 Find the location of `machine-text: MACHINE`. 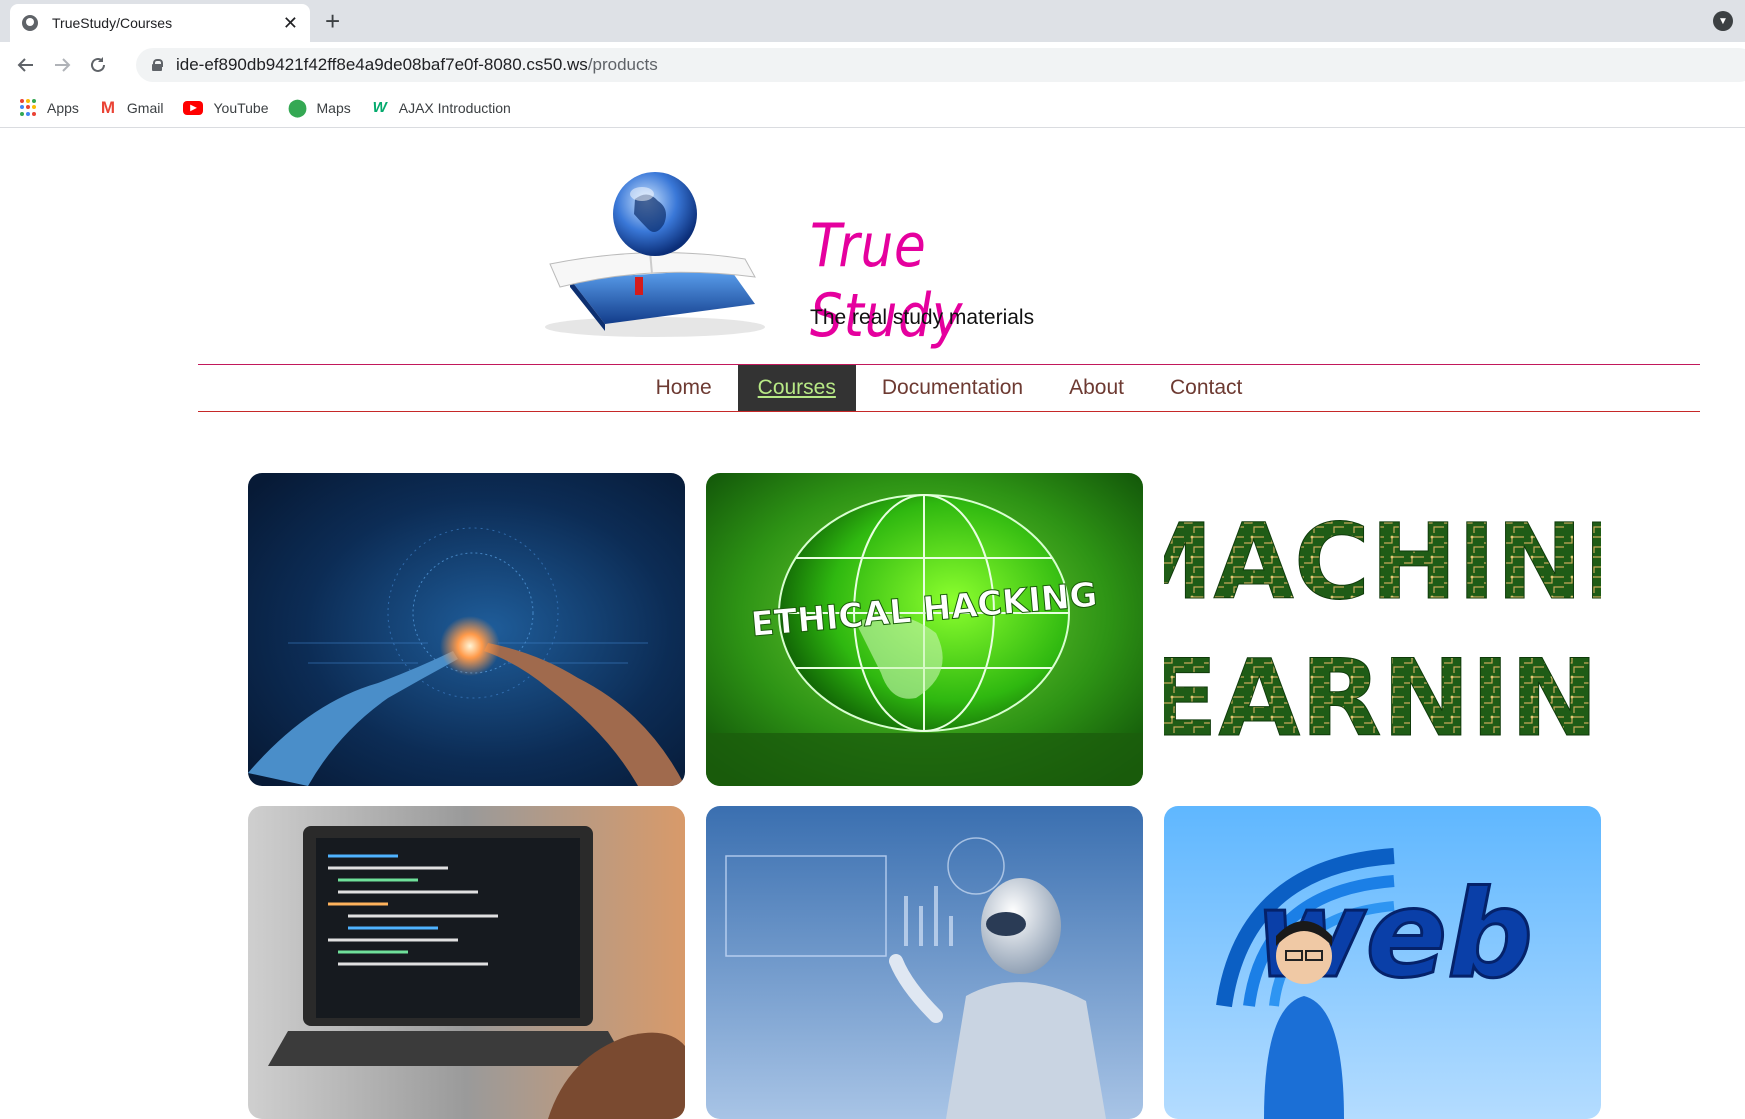

machine-text: MACHINE is located at coordinates (1382, 562).